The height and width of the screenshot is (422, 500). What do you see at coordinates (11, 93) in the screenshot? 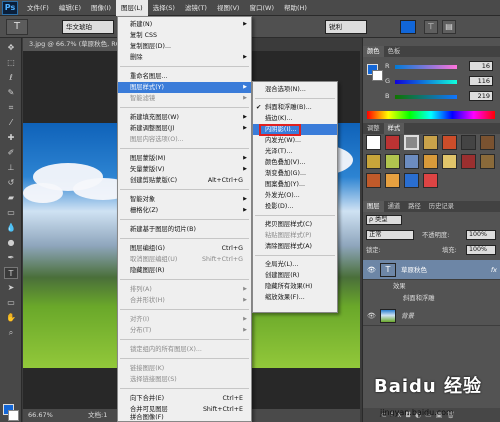
I see `quick-select-tool-icon: ✎` at bounding box center [11, 93].